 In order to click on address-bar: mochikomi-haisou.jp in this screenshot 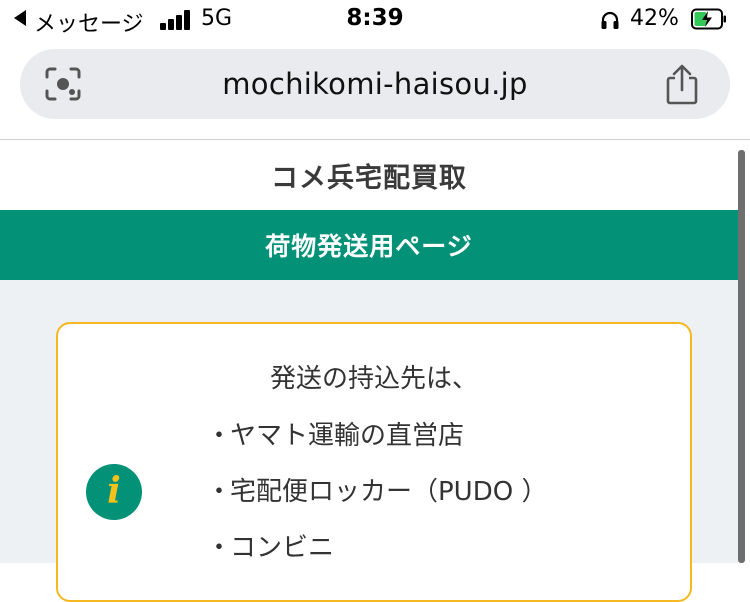, I will do `click(375, 84)`.